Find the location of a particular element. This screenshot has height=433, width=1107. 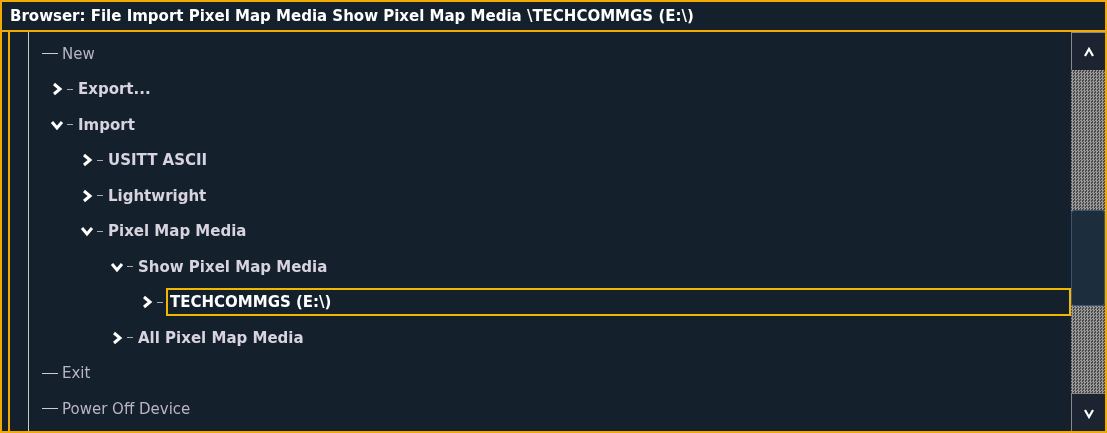

tree-item: Lightwright is located at coordinates (157, 195).